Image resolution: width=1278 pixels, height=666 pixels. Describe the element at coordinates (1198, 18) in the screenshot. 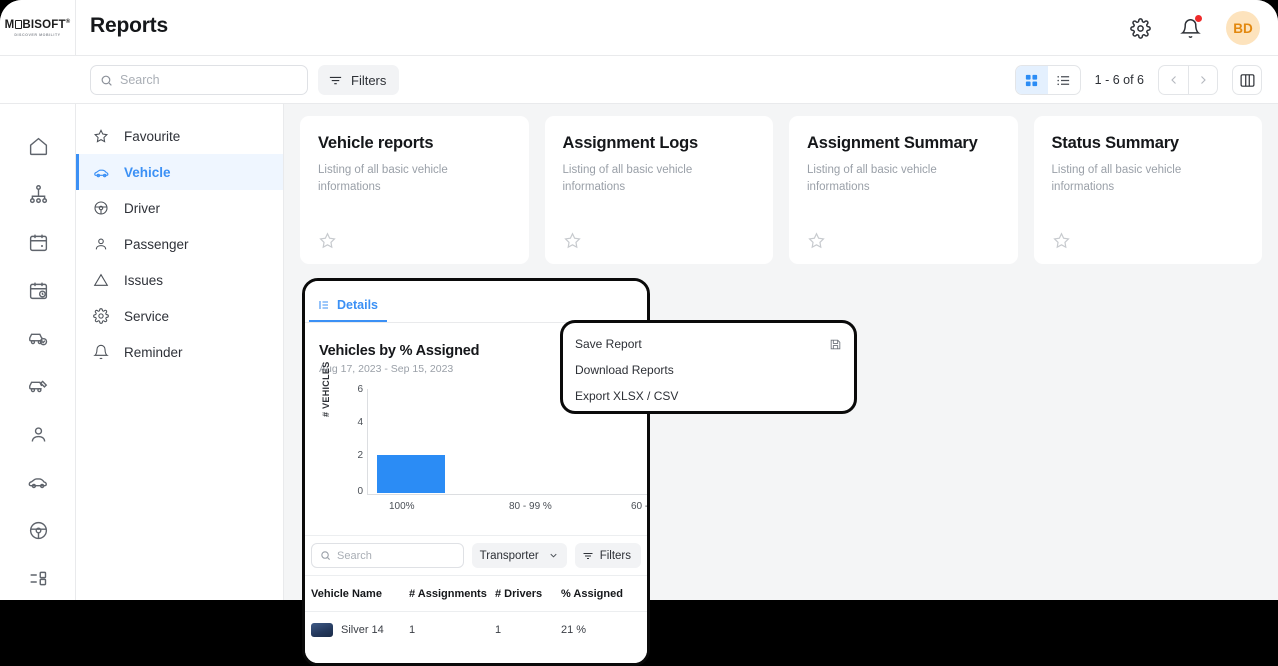

I see `notification-badge-dot` at that location.